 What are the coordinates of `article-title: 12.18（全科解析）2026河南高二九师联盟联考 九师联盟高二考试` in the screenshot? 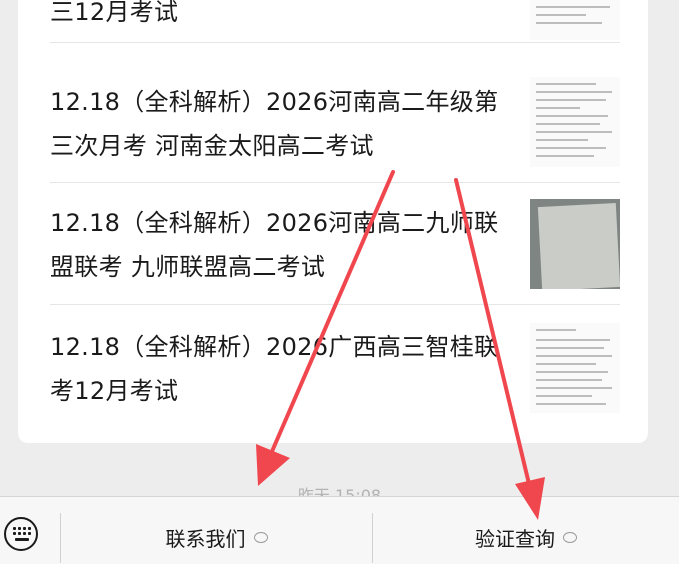 It's located at (274, 245).